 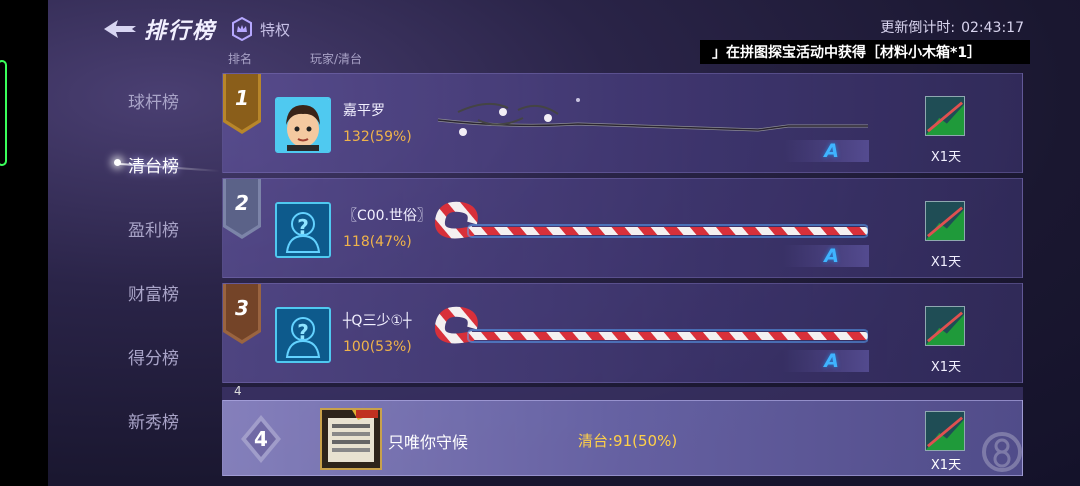 I want to click on player-score: 118(47%), so click(x=377, y=242).